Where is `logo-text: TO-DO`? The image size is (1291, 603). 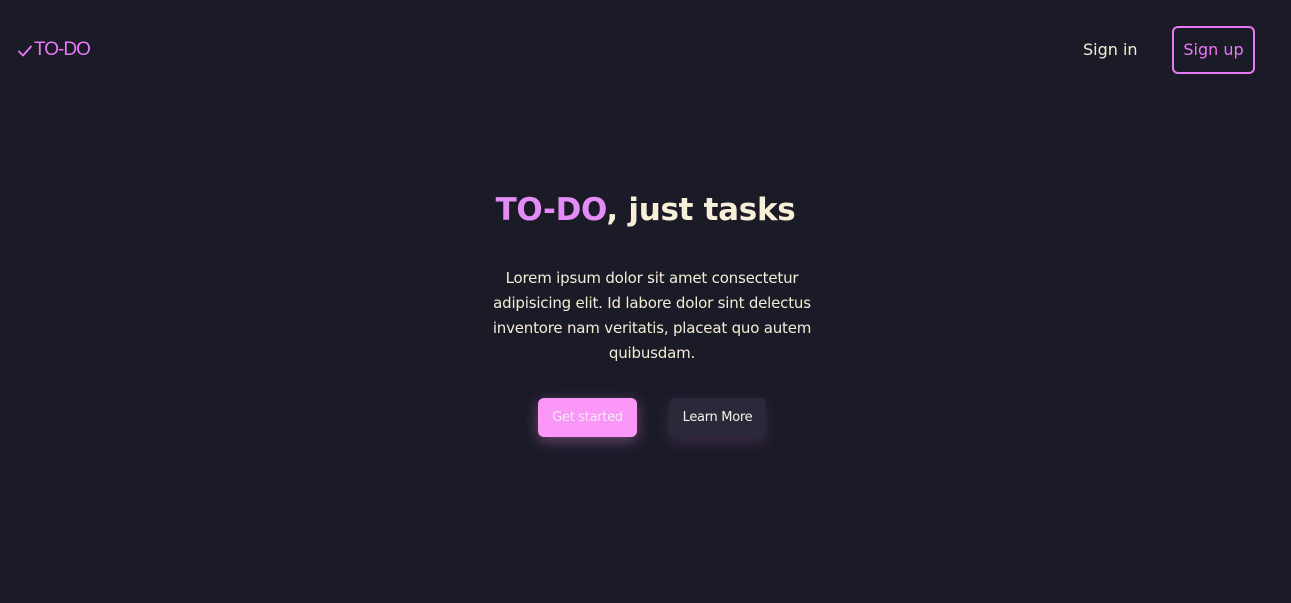
logo-text: TO-DO is located at coordinates (62, 49).